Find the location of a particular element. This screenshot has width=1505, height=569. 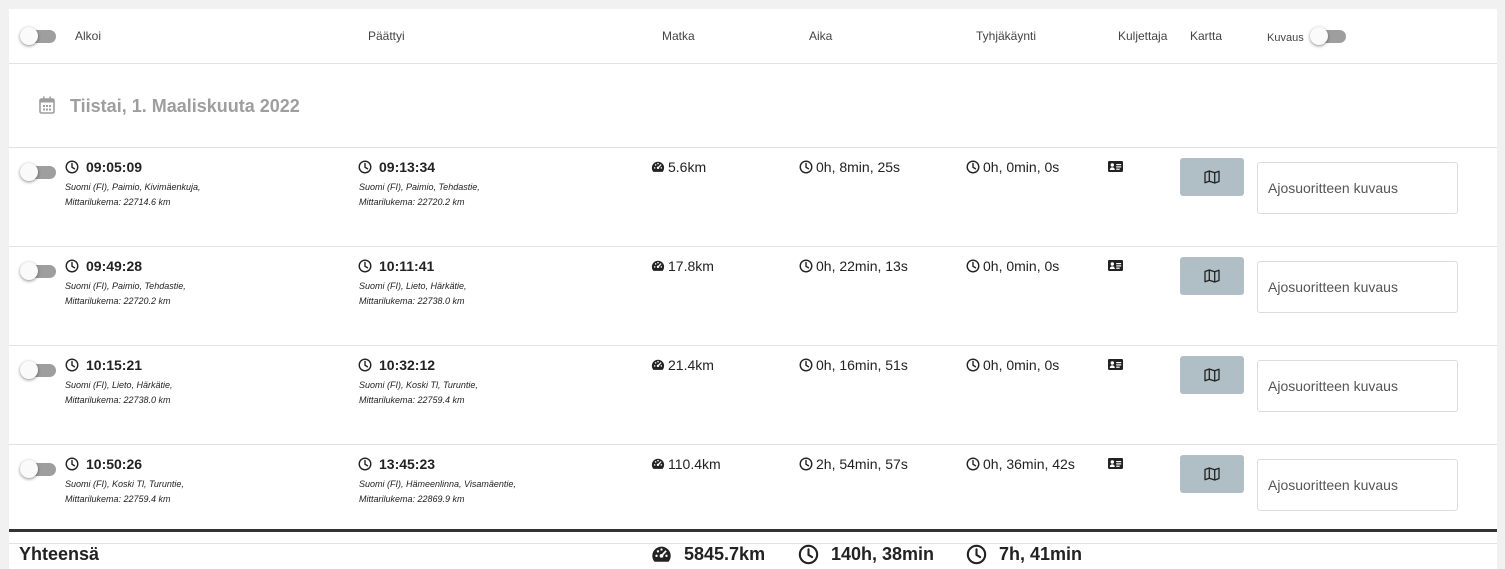

trip-start-time: 09:49:28 is located at coordinates (103, 266).